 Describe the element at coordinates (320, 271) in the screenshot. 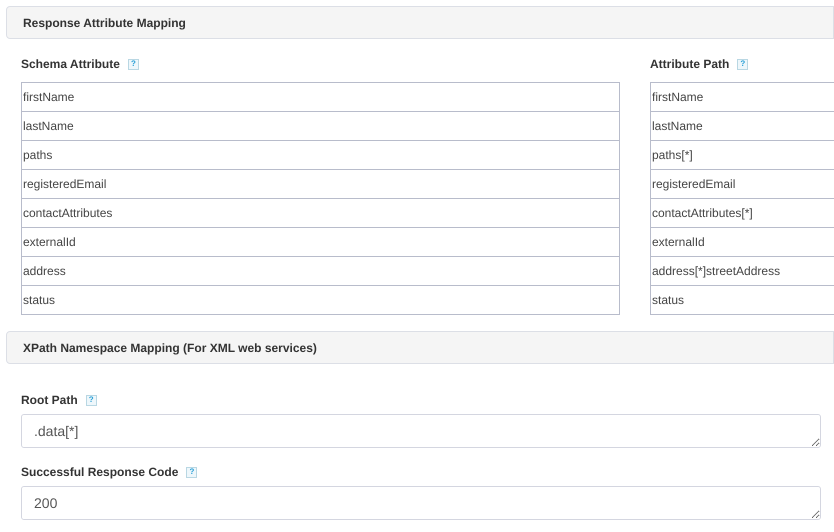

I see `input-field: address` at that location.